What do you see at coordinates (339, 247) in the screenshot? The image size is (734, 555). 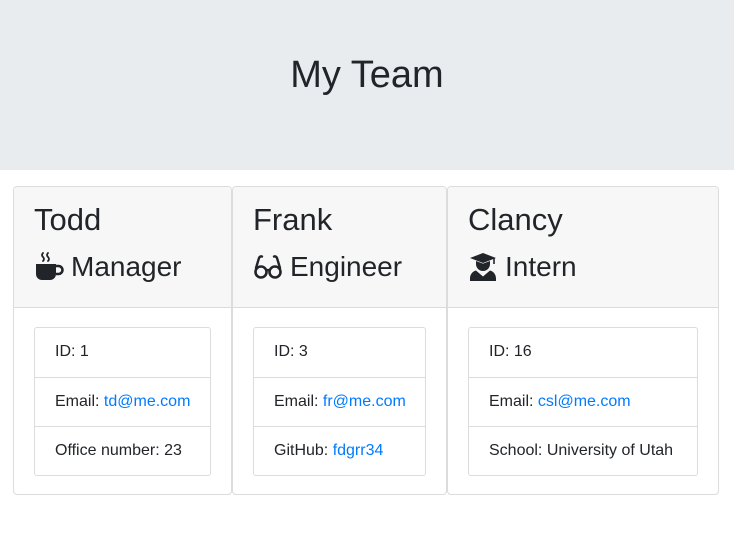 I see `card-header: Frank Engineer` at bounding box center [339, 247].